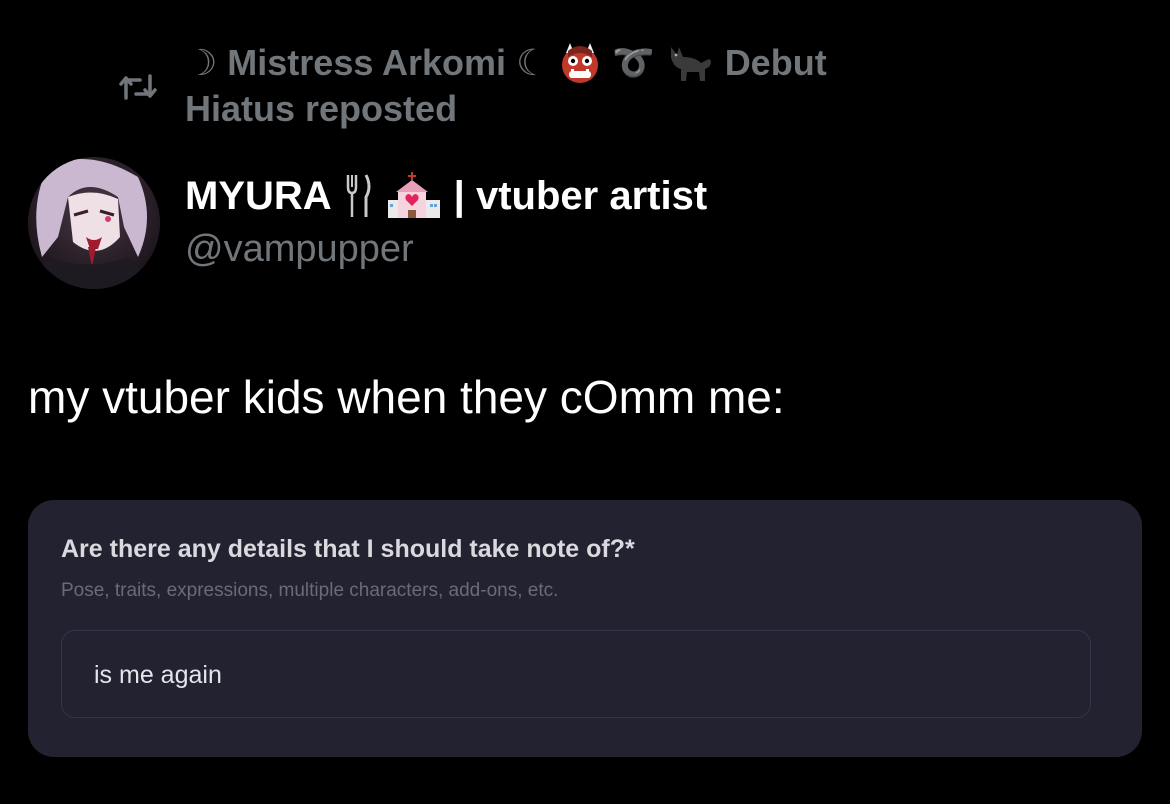  Describe the element at coordinates (321, 108) in the screenshot. I see `repost-line-2: Hiatus reposted` at that location.